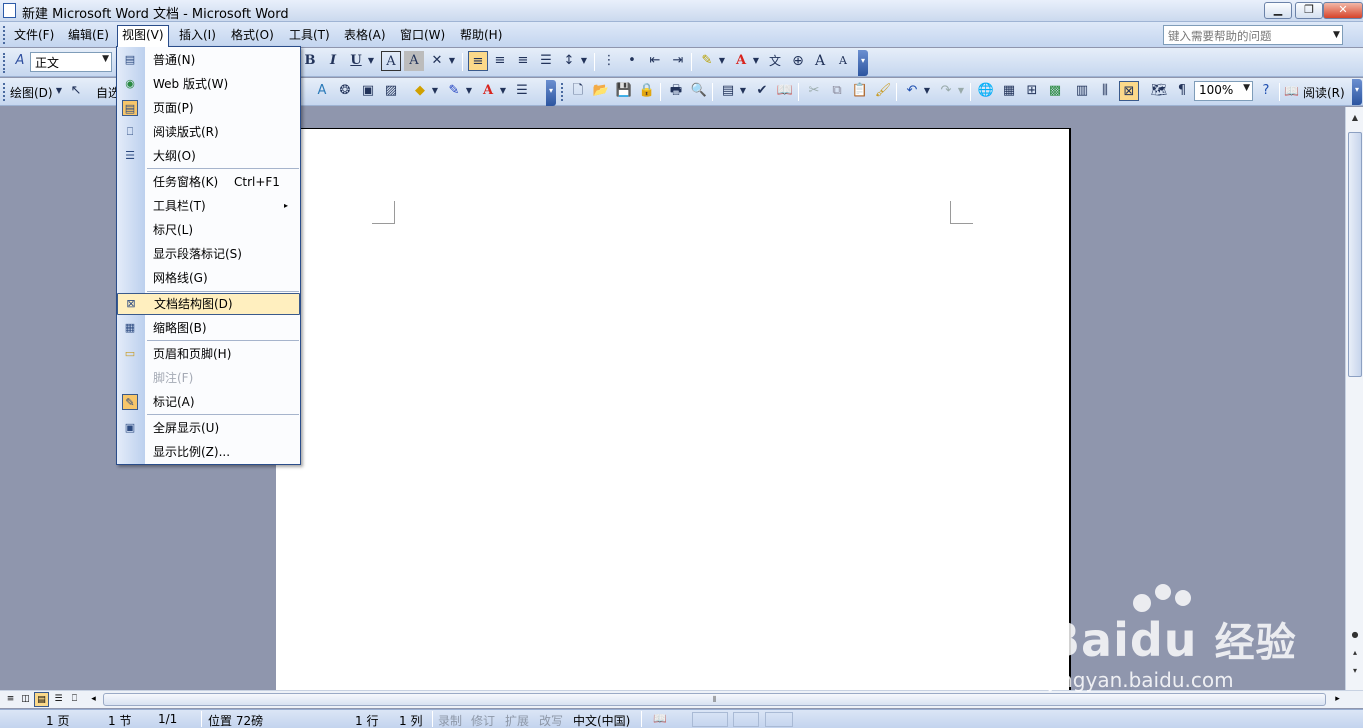 This screenshot has height=728, width=1363. I want to click on undo-icon: ↶, so click(912, 91).